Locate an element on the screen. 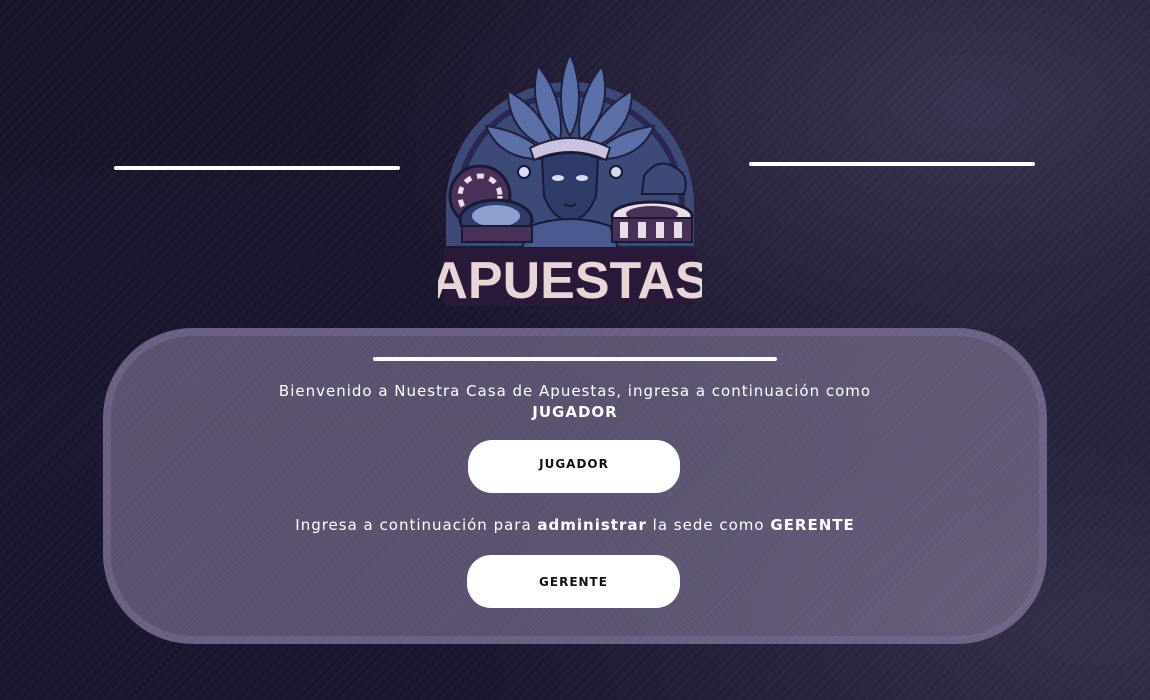 The height and width of the screenshot is (700, 1150). aztec-casino-logo-icon: APUESTAS is located at coordinates (570, 179).